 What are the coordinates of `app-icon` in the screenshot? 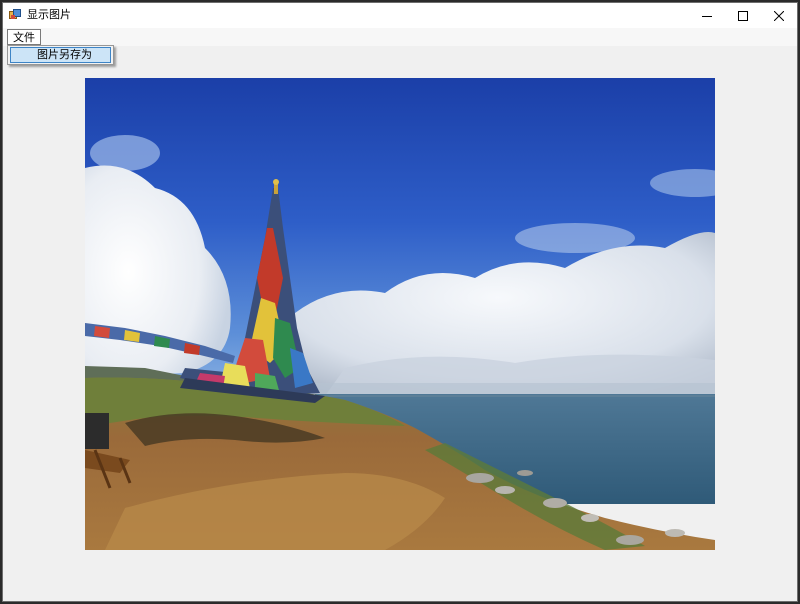 It's located at (15, 14).